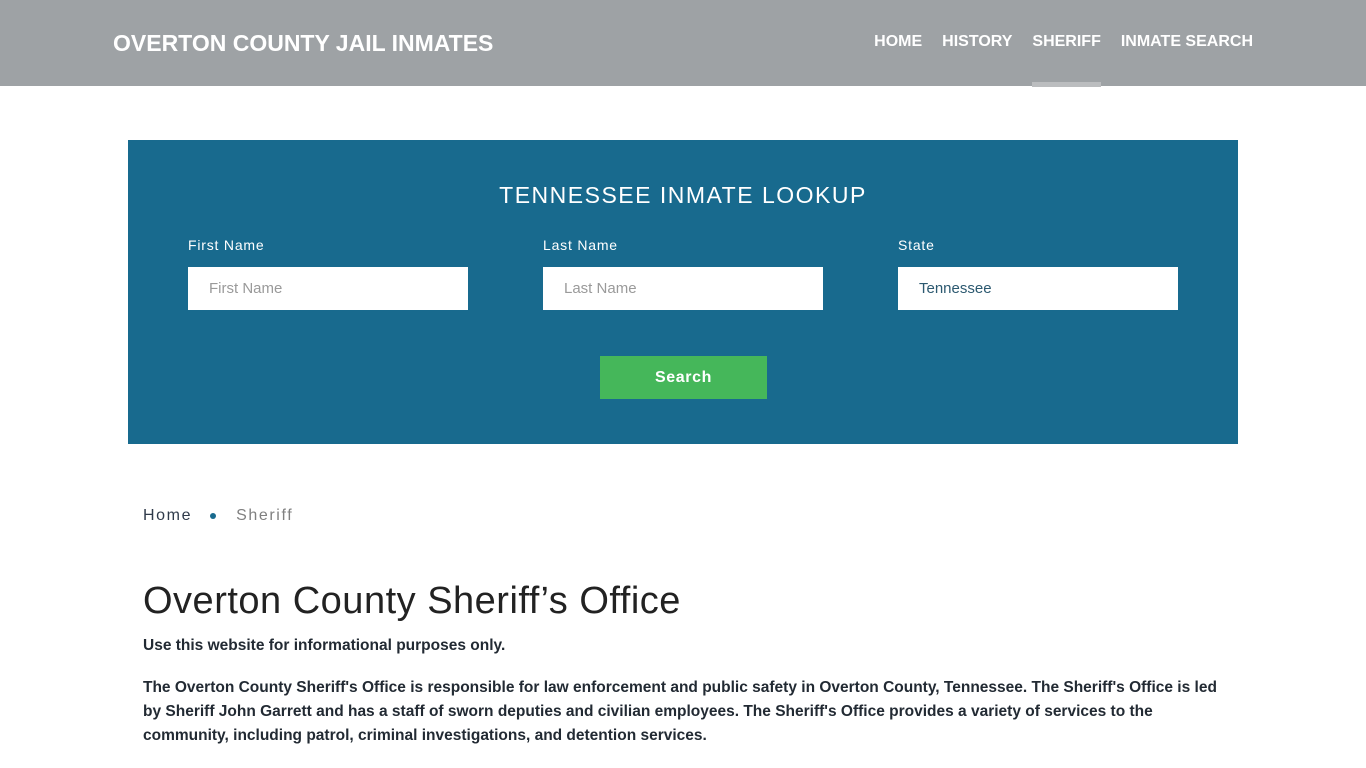  What do you see at coordinates (328, 288) in the screenshot?
I see `first-name-input` at bounding box center [328, 288].